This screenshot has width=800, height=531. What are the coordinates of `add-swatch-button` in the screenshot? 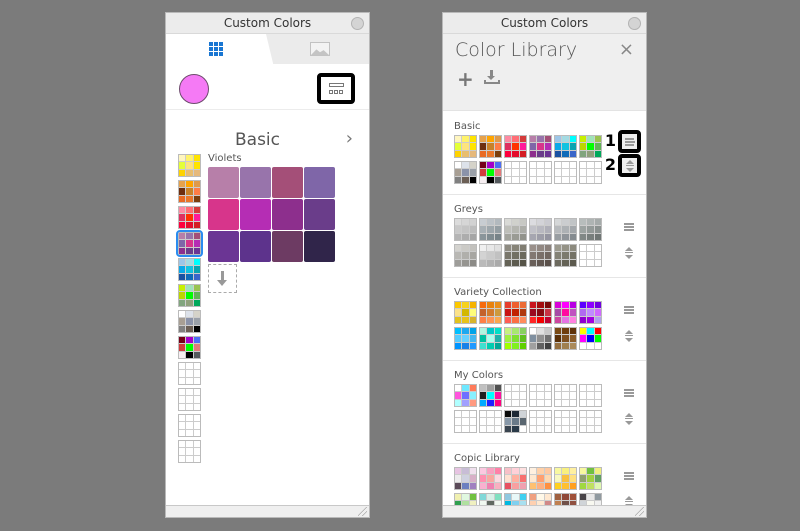 It's located at (222, 278).